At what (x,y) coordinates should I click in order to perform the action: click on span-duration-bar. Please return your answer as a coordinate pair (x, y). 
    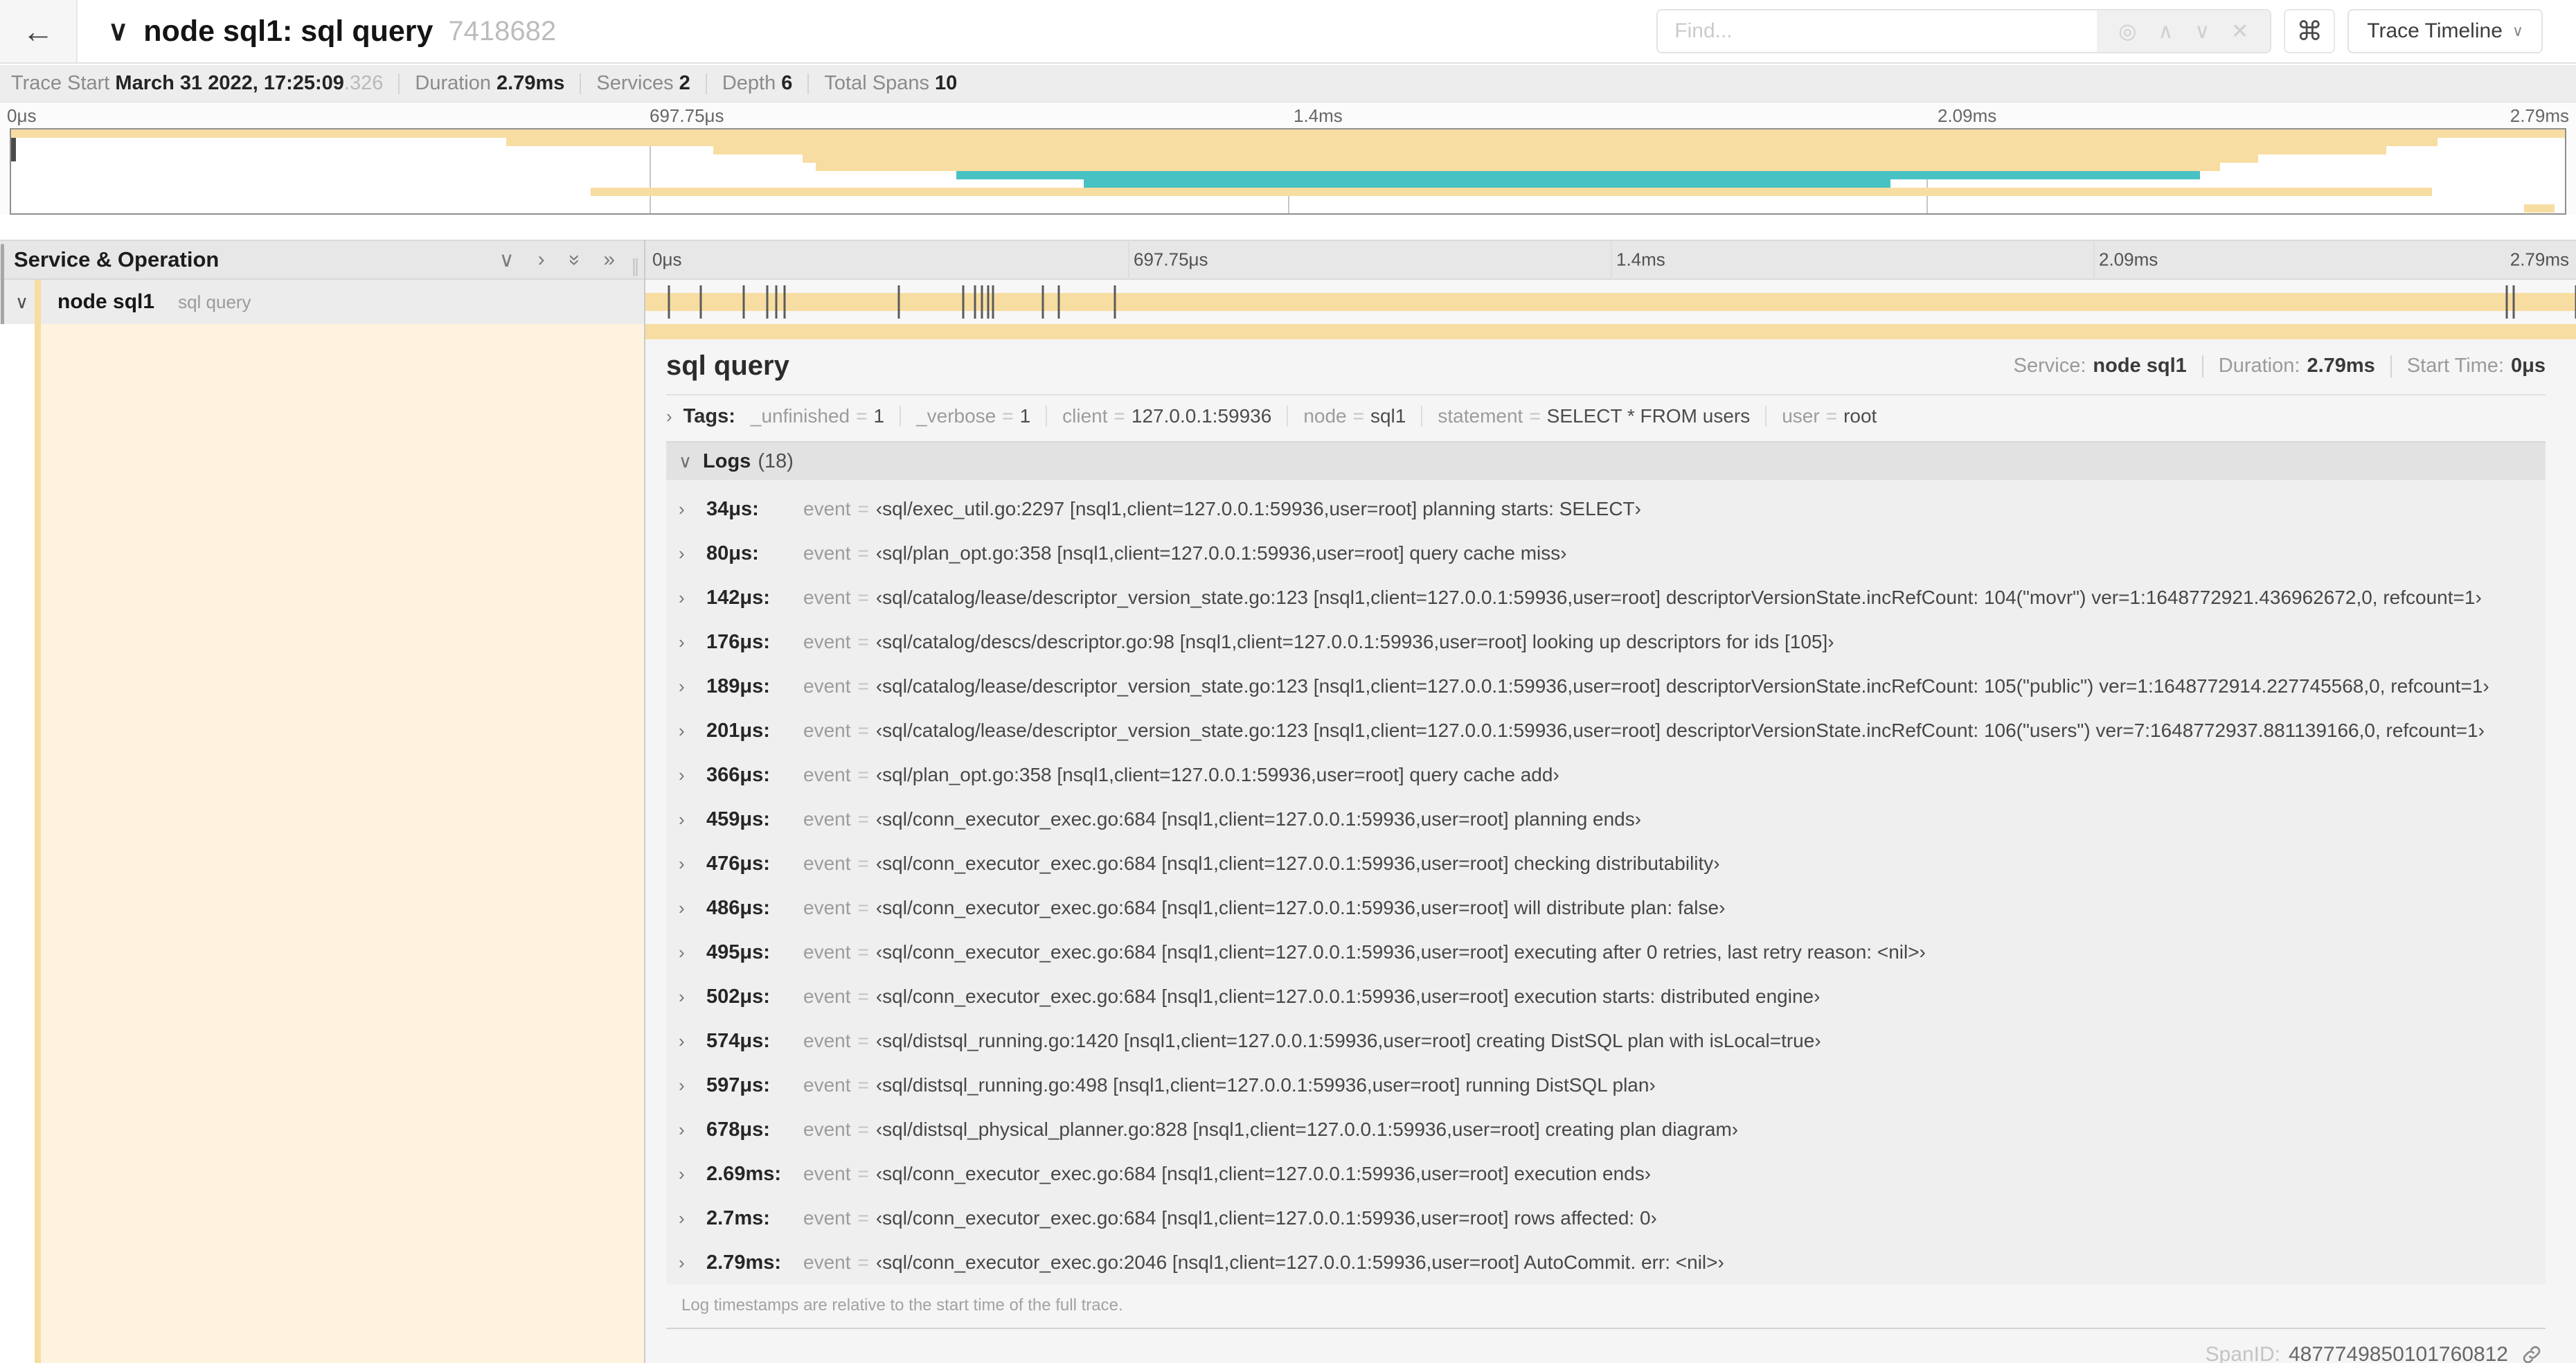
    Looking at the image, I should click on (1611, 302).